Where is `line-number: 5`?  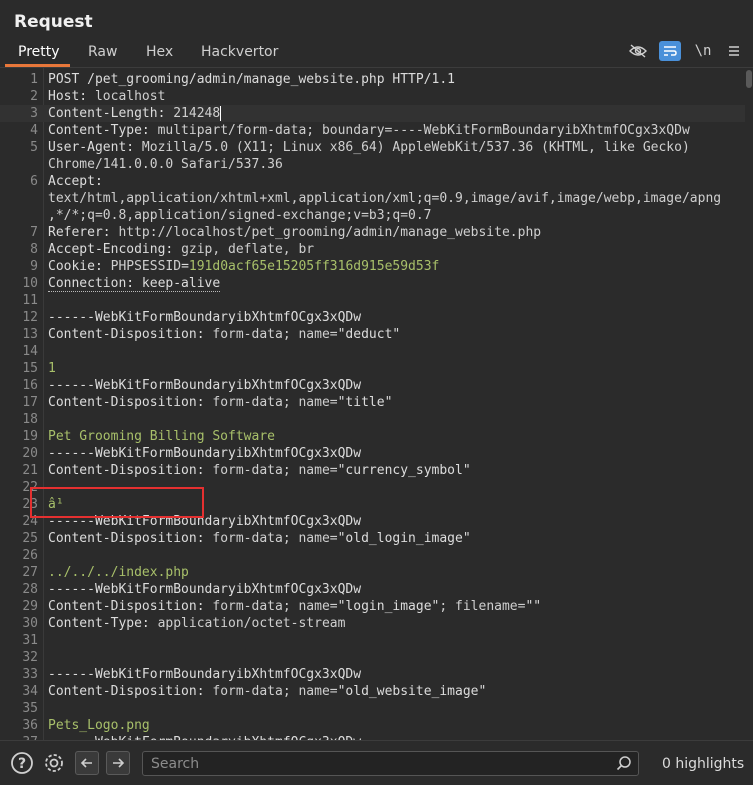 line-number: 5 is located at coordinates (34, 147).